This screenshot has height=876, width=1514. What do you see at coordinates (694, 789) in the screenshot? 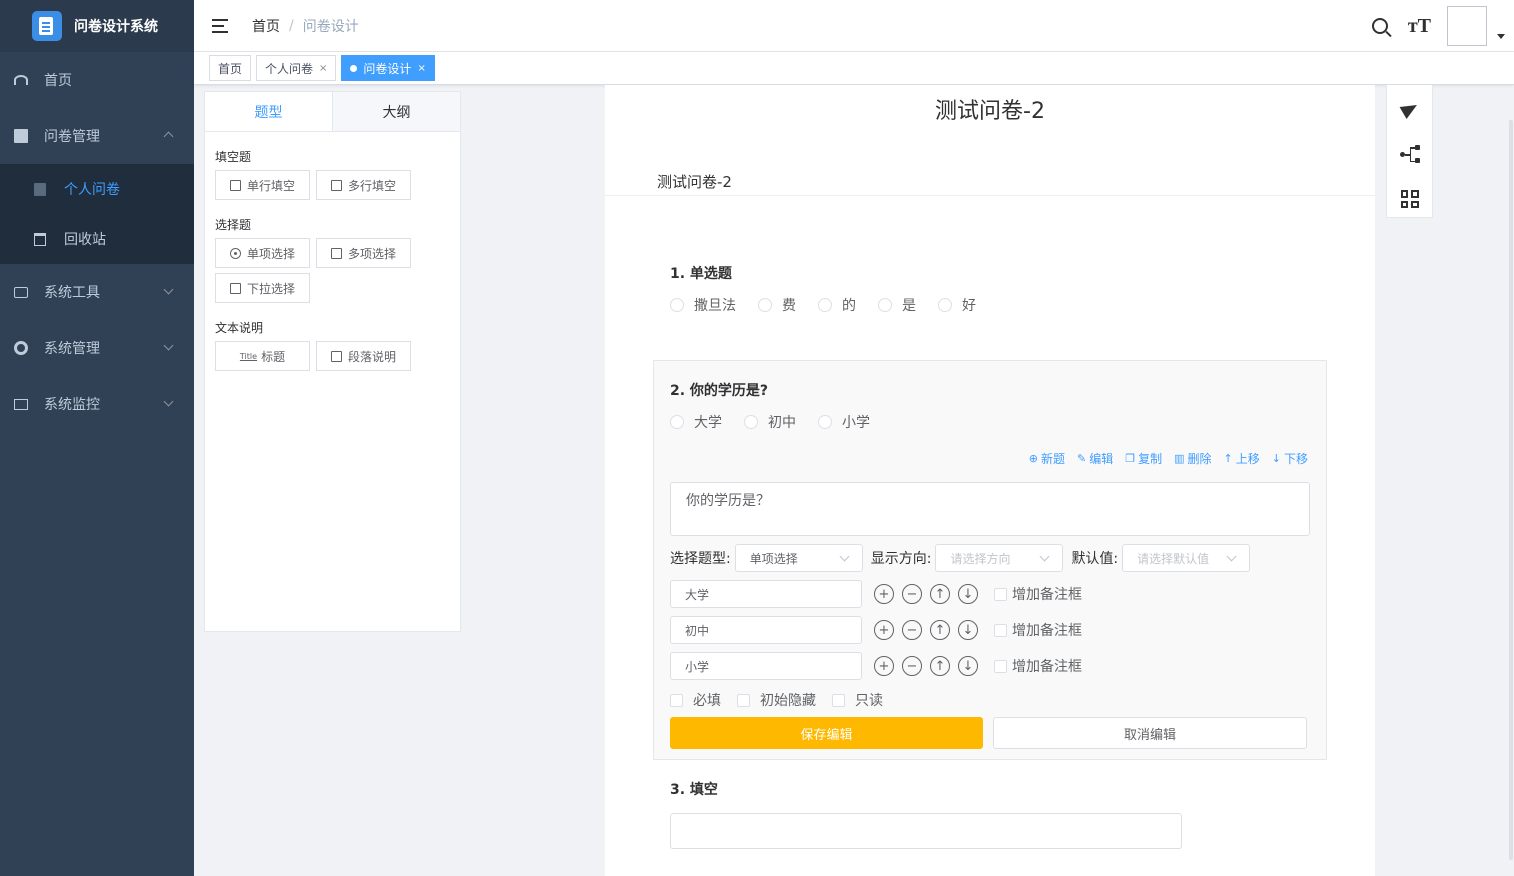
I see `question-3-title: 3. 填空` at bounding box center [694, 789].